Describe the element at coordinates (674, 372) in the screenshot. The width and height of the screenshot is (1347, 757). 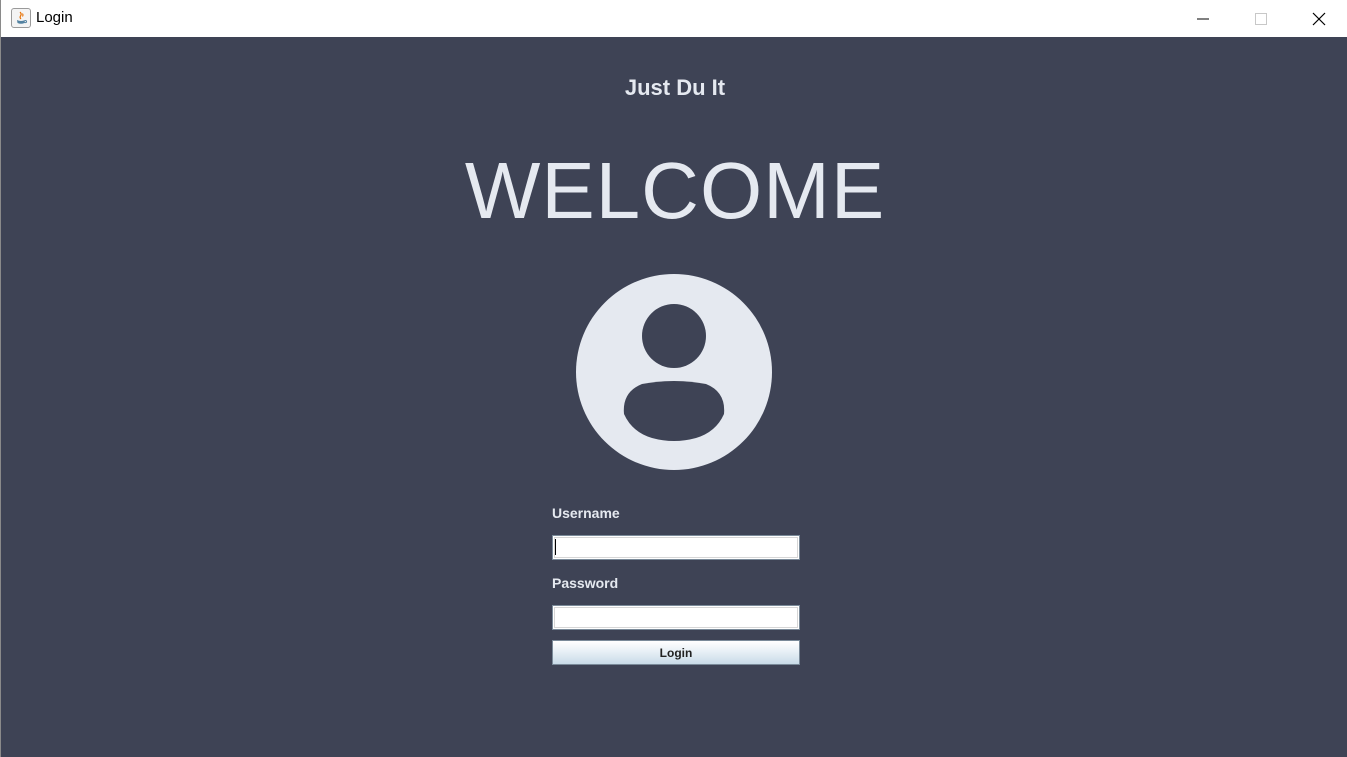
I see `user-avatar-icon` at that location.